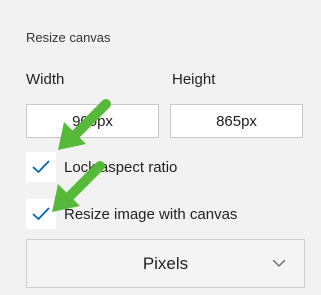  Describe the element at coordinates (279, 263) in the screenshot. I see `chevron-down-icon` at that location.